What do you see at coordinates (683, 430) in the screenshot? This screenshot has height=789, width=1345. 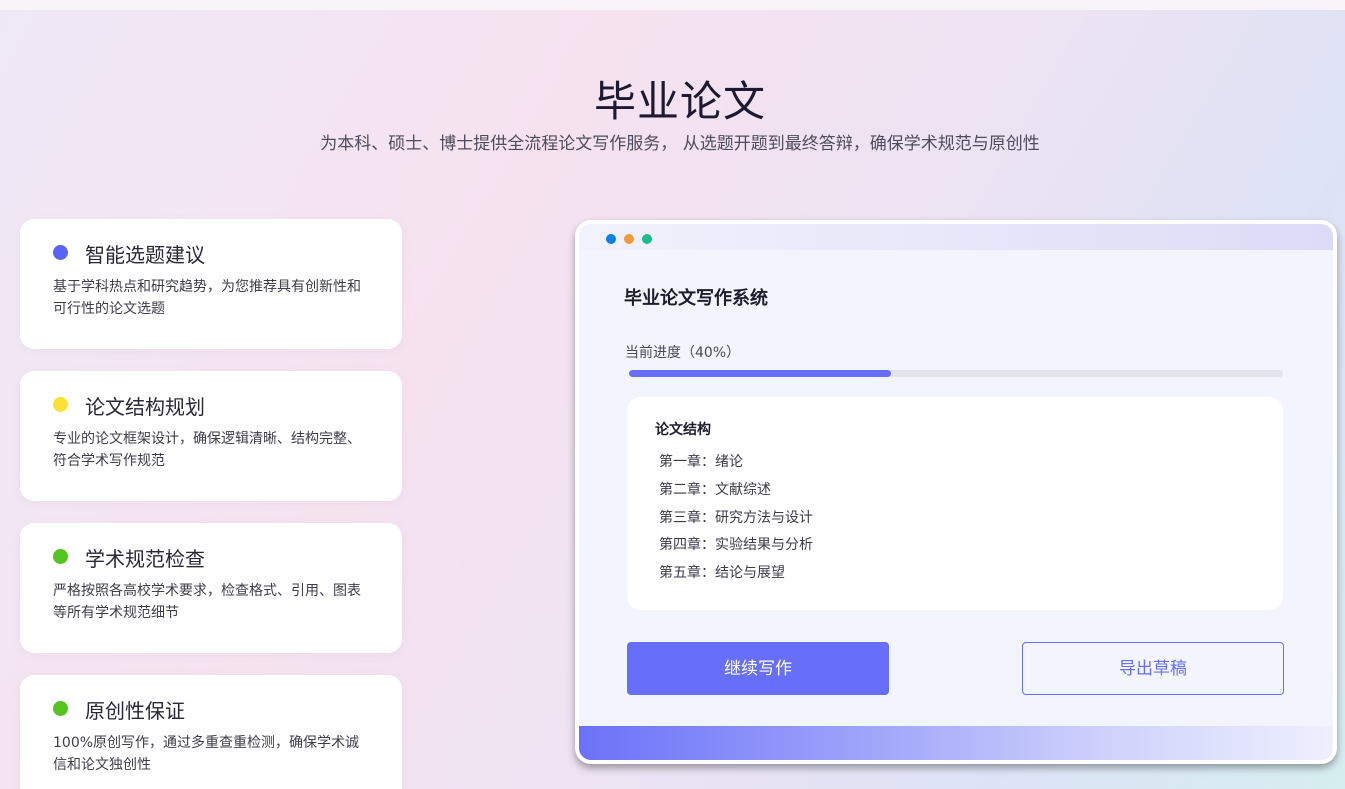 I see `structure-title: 论文结构` at bounding box center [683, 430].